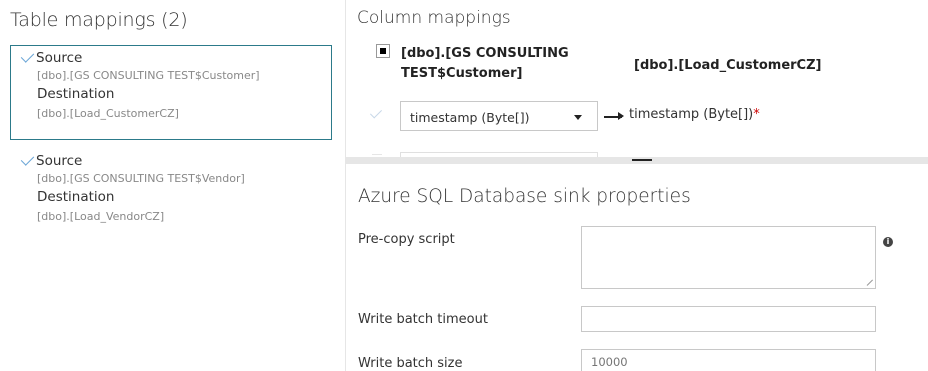 The height and width of the screenshot is (371, 928). Describe the element at coordinates (728, 360) in the screenshot. I see `write-batch-size-input` at that location.